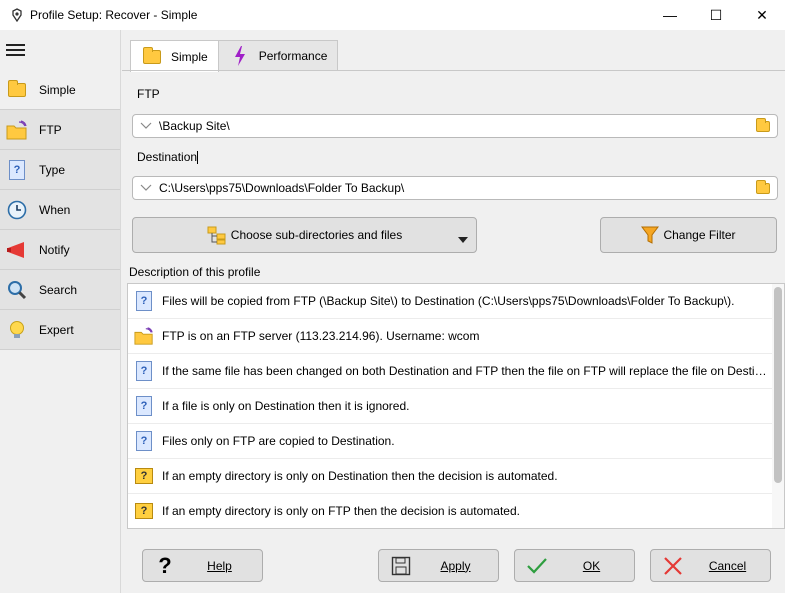 The width and height of the screenshot is (785, 593). I want to click on help-button: ? Help, so click(202, 565).